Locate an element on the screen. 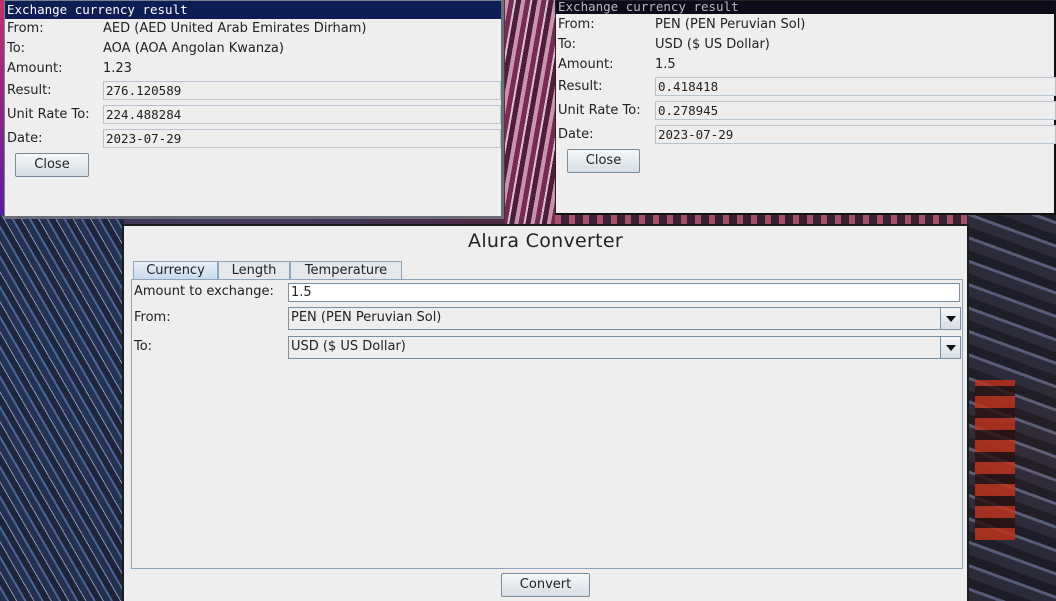 The width and height of the screenshot is (1056, 601). amount-value: 1.5 is located at coordinates (665, 64).